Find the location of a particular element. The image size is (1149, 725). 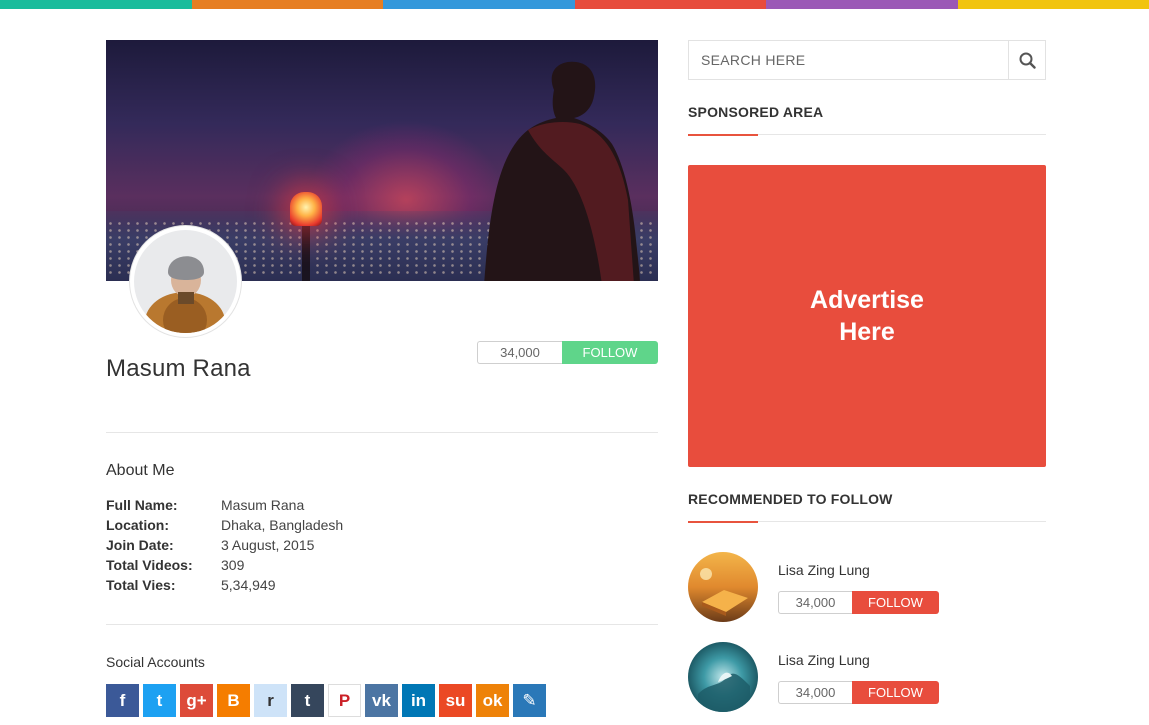

info-label: Join Date: is located at coordinates (140, 545).